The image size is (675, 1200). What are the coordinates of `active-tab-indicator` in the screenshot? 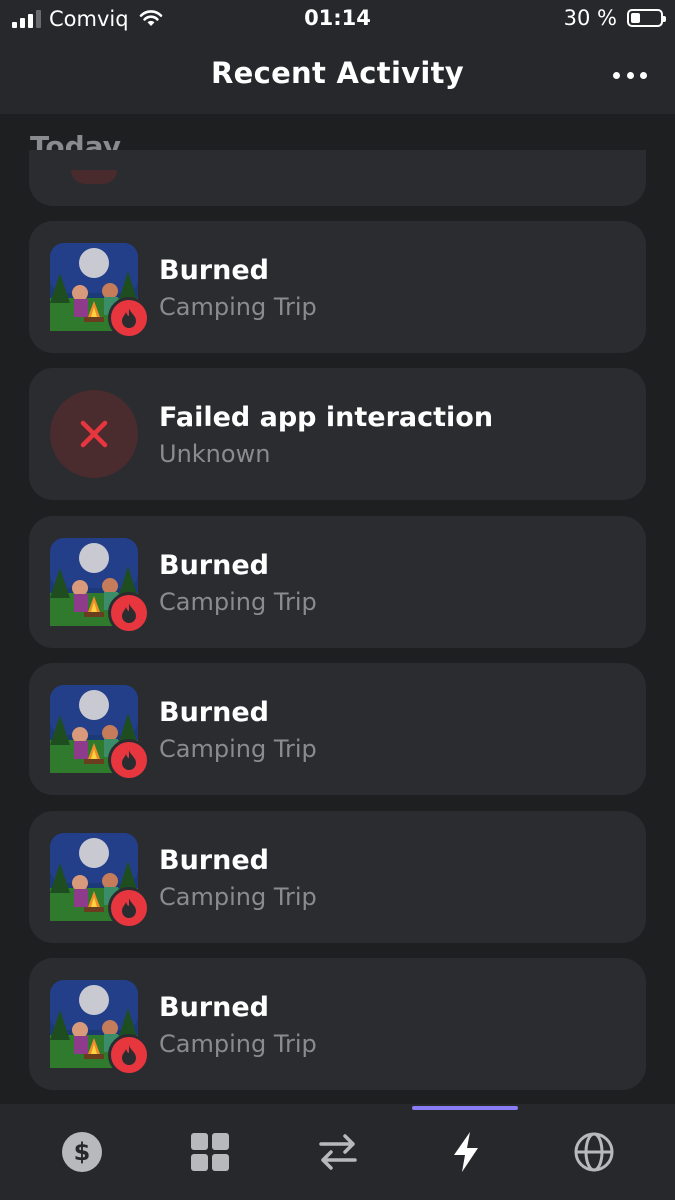 It's located at (465, 1108).